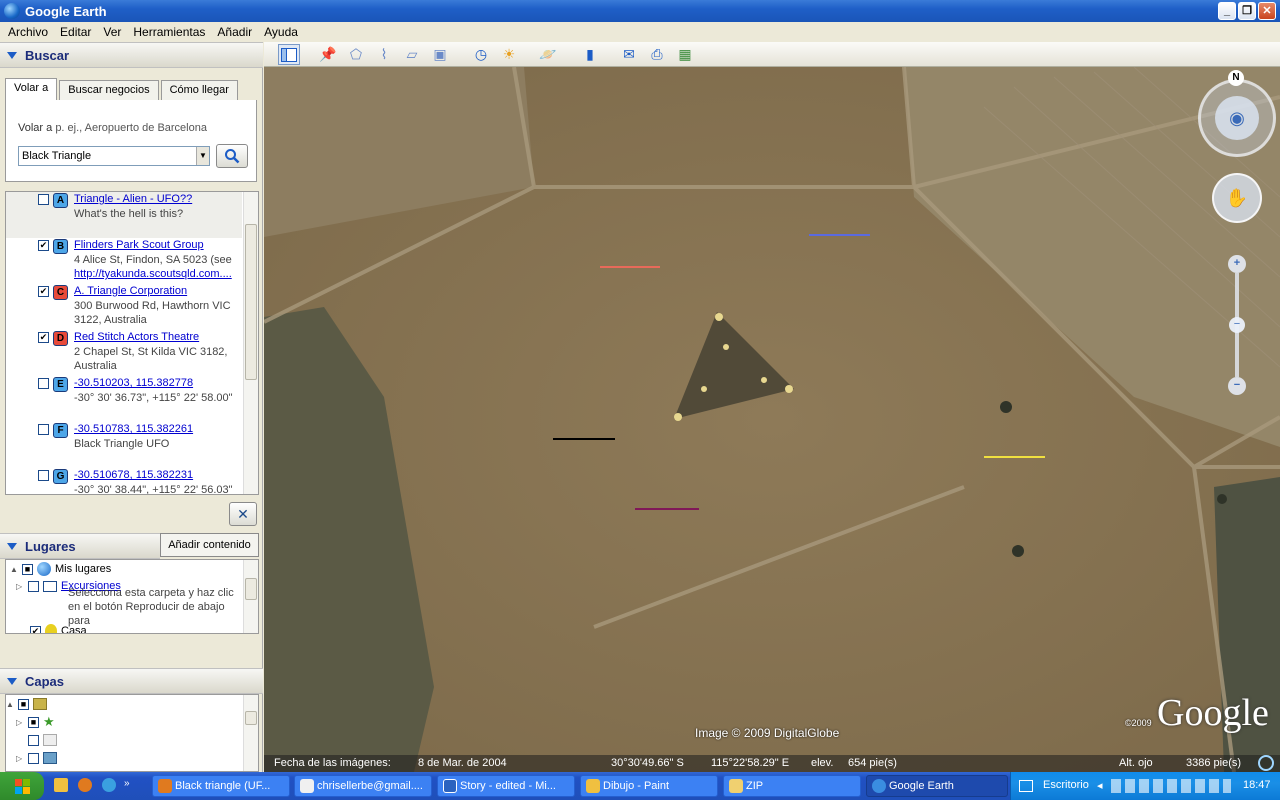  Describe the element at coordinates (1066, 785) in the screenshot. I see `desktop-toolbar-label: Escritorio` at that location.